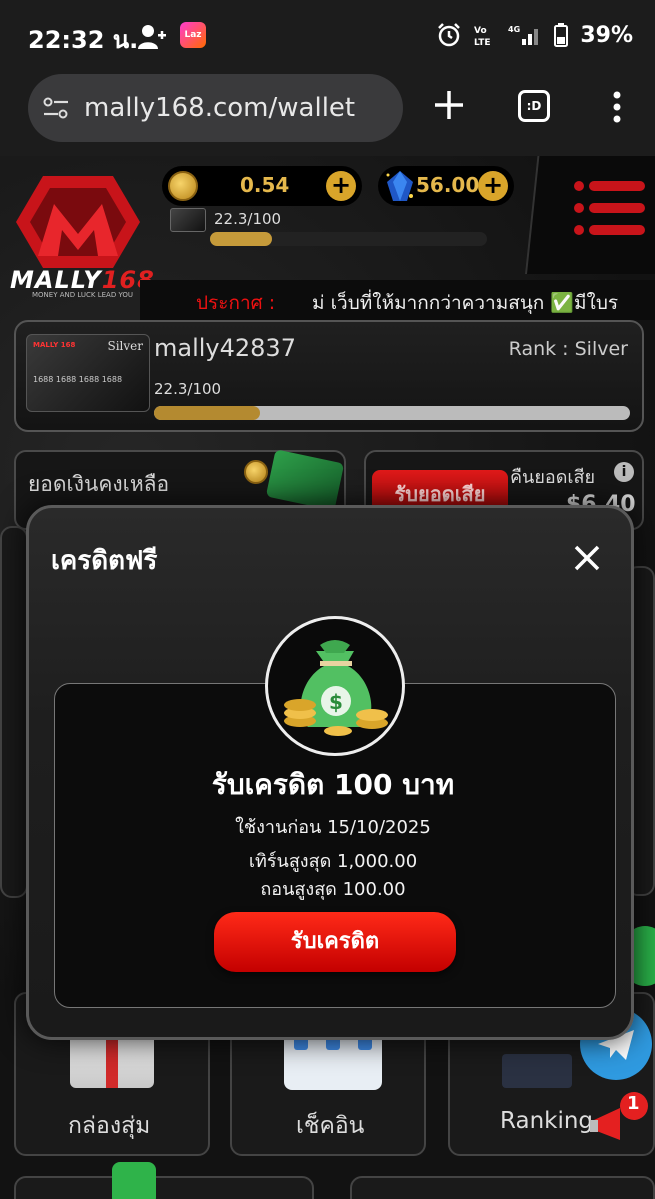  I want to click on megaphone-icon, so click(619, 1116).